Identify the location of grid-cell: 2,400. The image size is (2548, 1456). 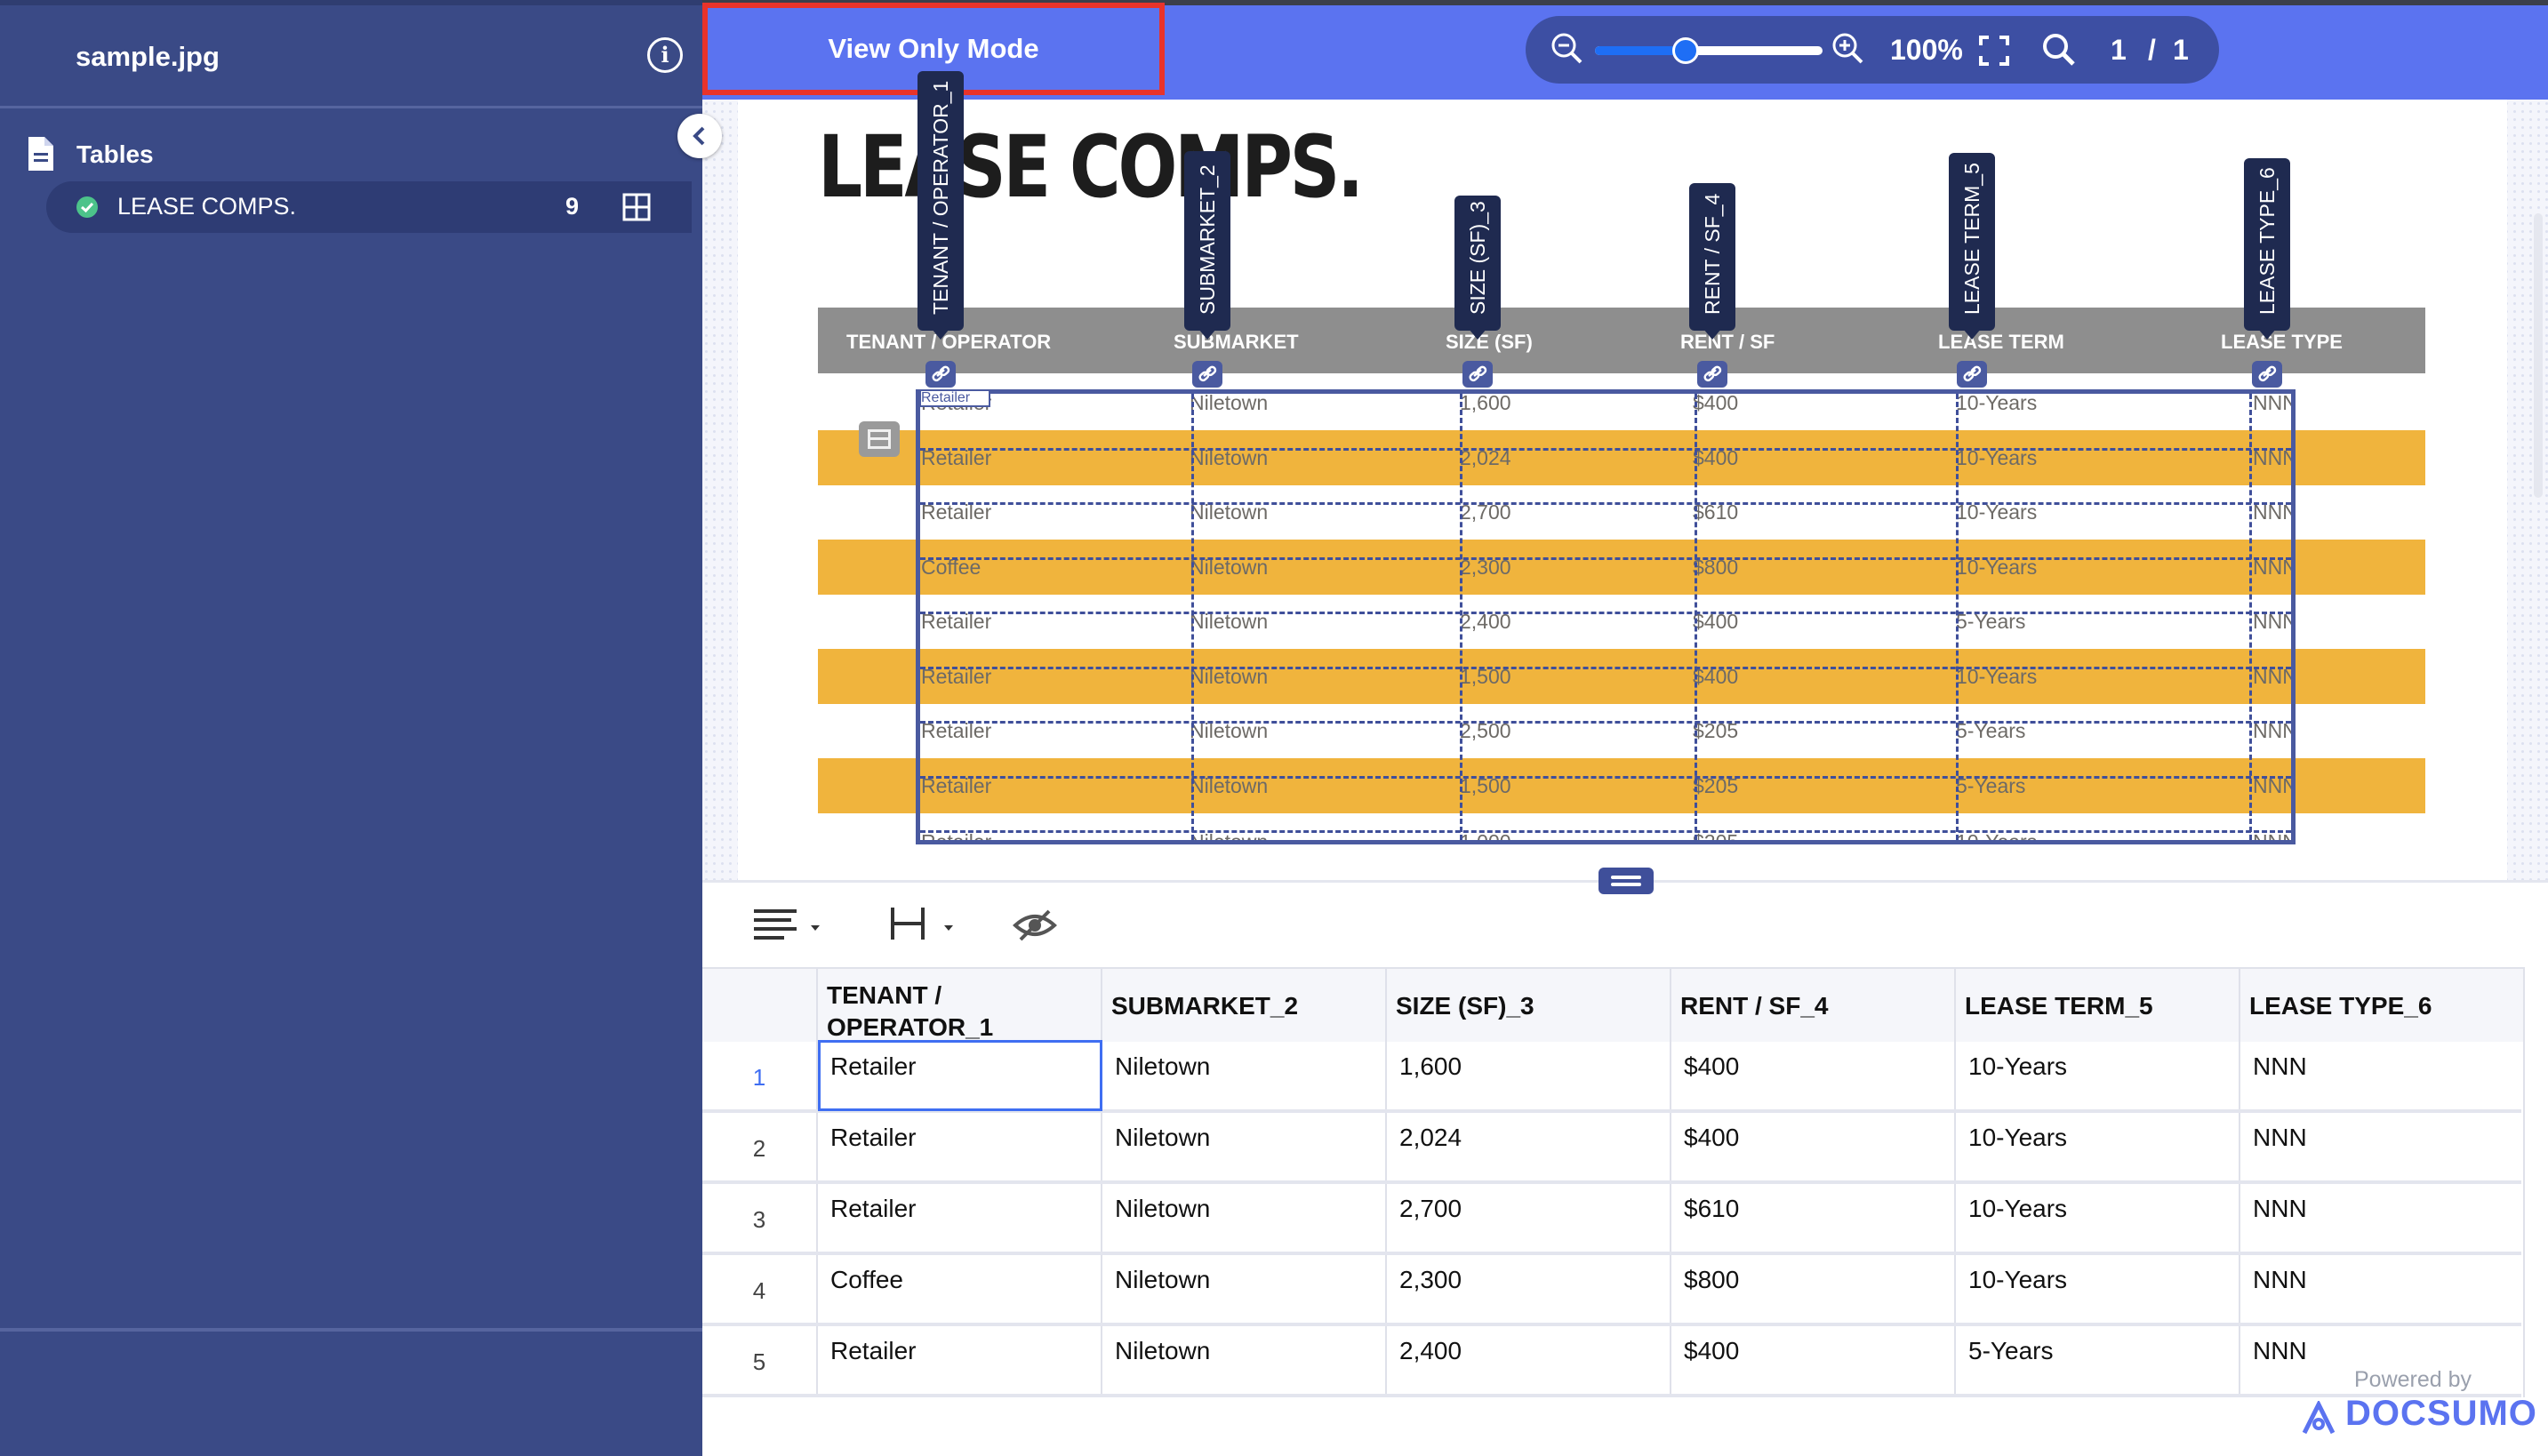
(1529, 1361).